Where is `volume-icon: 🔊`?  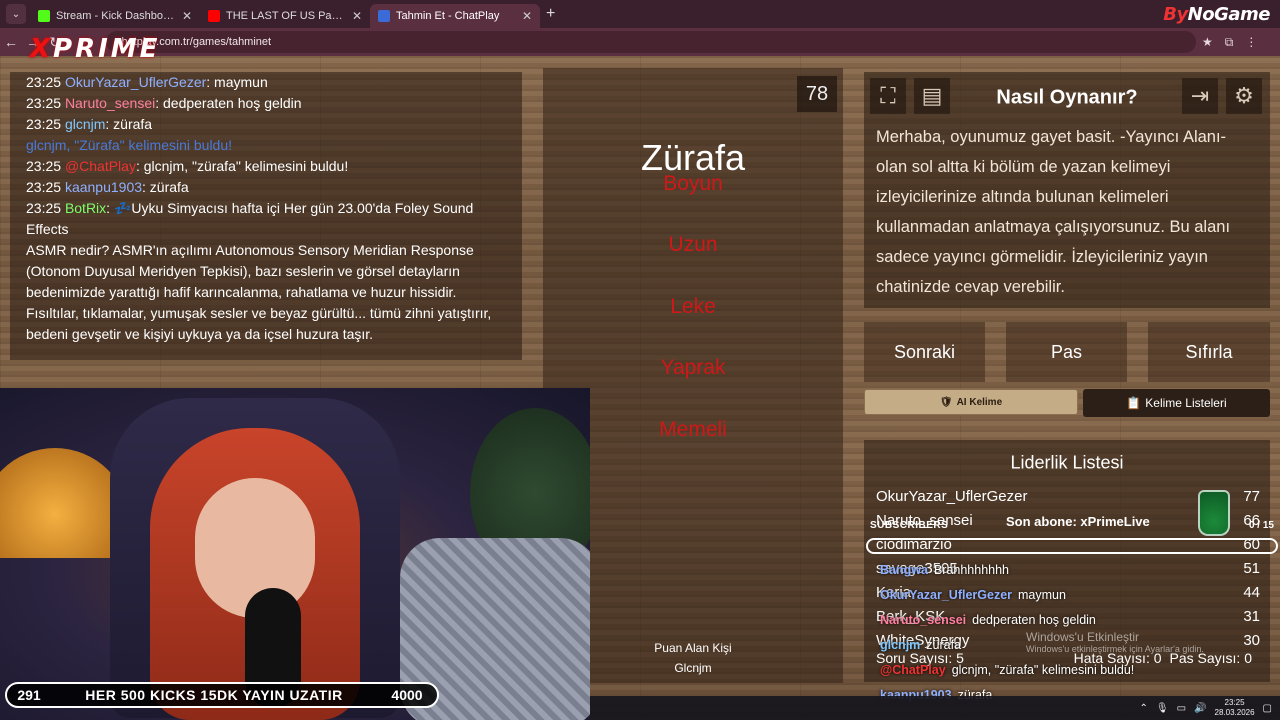
volume-icon: 🔊 is located at coordinates (1200, 708).